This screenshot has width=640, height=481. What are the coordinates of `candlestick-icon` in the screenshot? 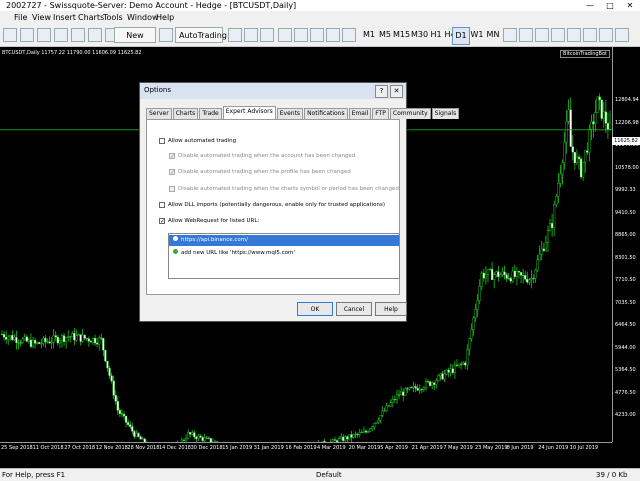 It's located at (251, 35).